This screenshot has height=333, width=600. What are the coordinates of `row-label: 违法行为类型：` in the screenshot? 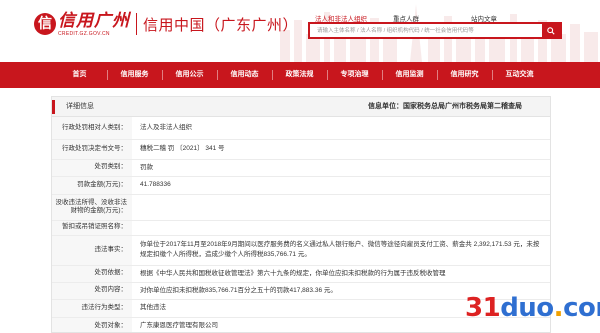 It's located at (92, 308).